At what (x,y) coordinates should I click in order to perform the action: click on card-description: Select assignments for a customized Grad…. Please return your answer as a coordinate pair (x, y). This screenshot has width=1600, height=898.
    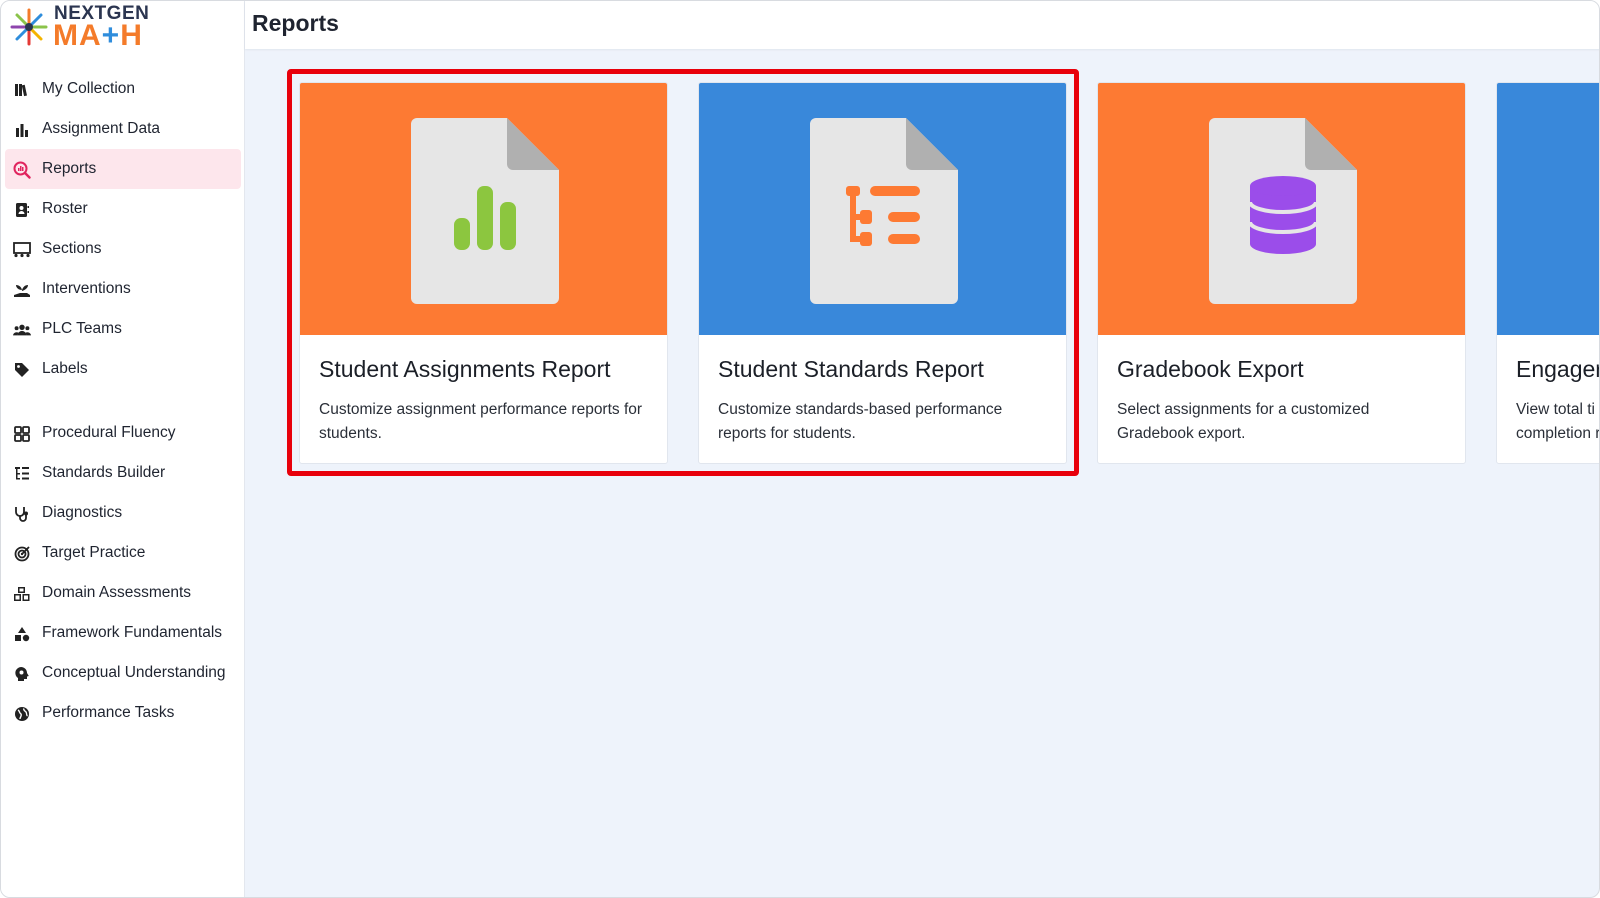
    Looking at the image, I should click on (1243, 421).